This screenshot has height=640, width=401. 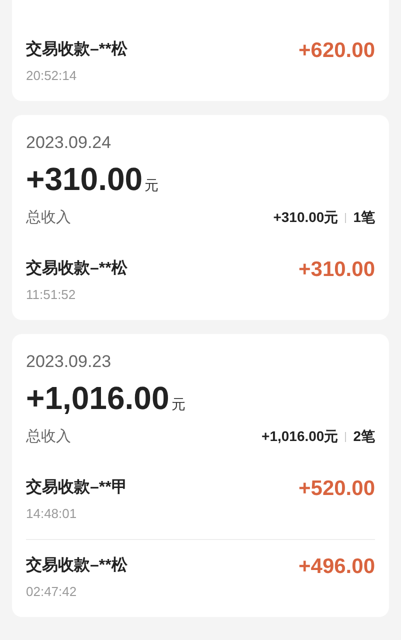 What do you see at coordinates (336, 270) in the screenshot?
I see `transaction-amount: +310.00` at bounding box center [336, 270].